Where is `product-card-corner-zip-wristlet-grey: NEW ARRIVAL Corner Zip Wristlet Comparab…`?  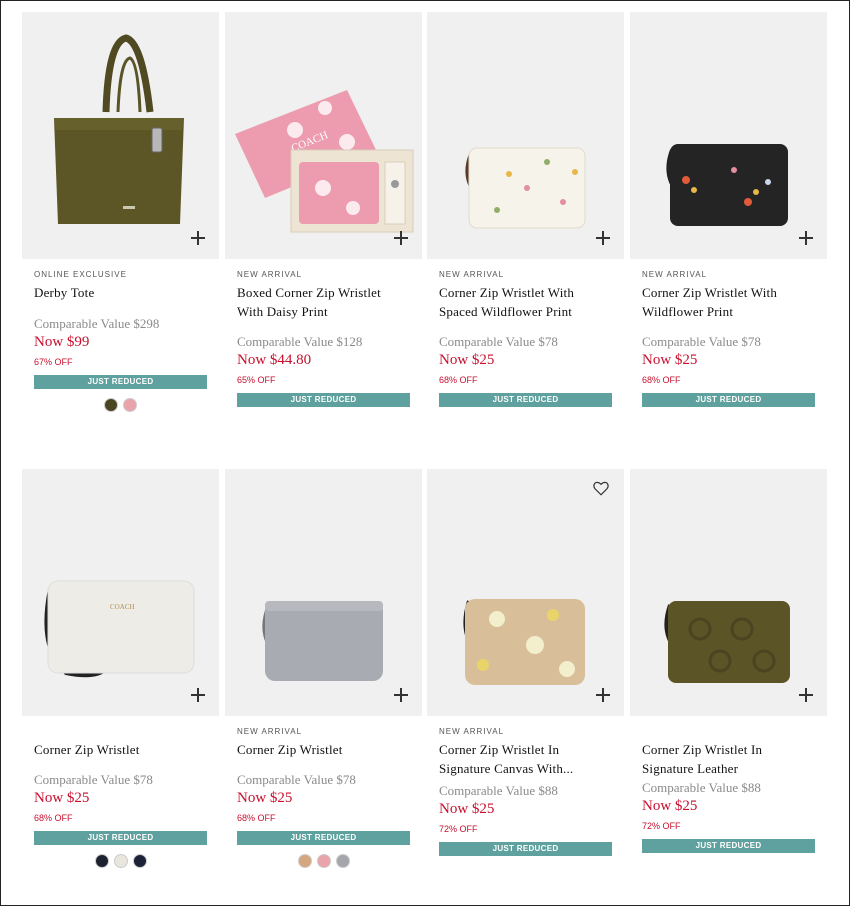 product-card-corner-zip-wristlet-grey: NEW ARRIVAL Corner Zip Wristlet Comparab… is located at coordinates (323, 668).